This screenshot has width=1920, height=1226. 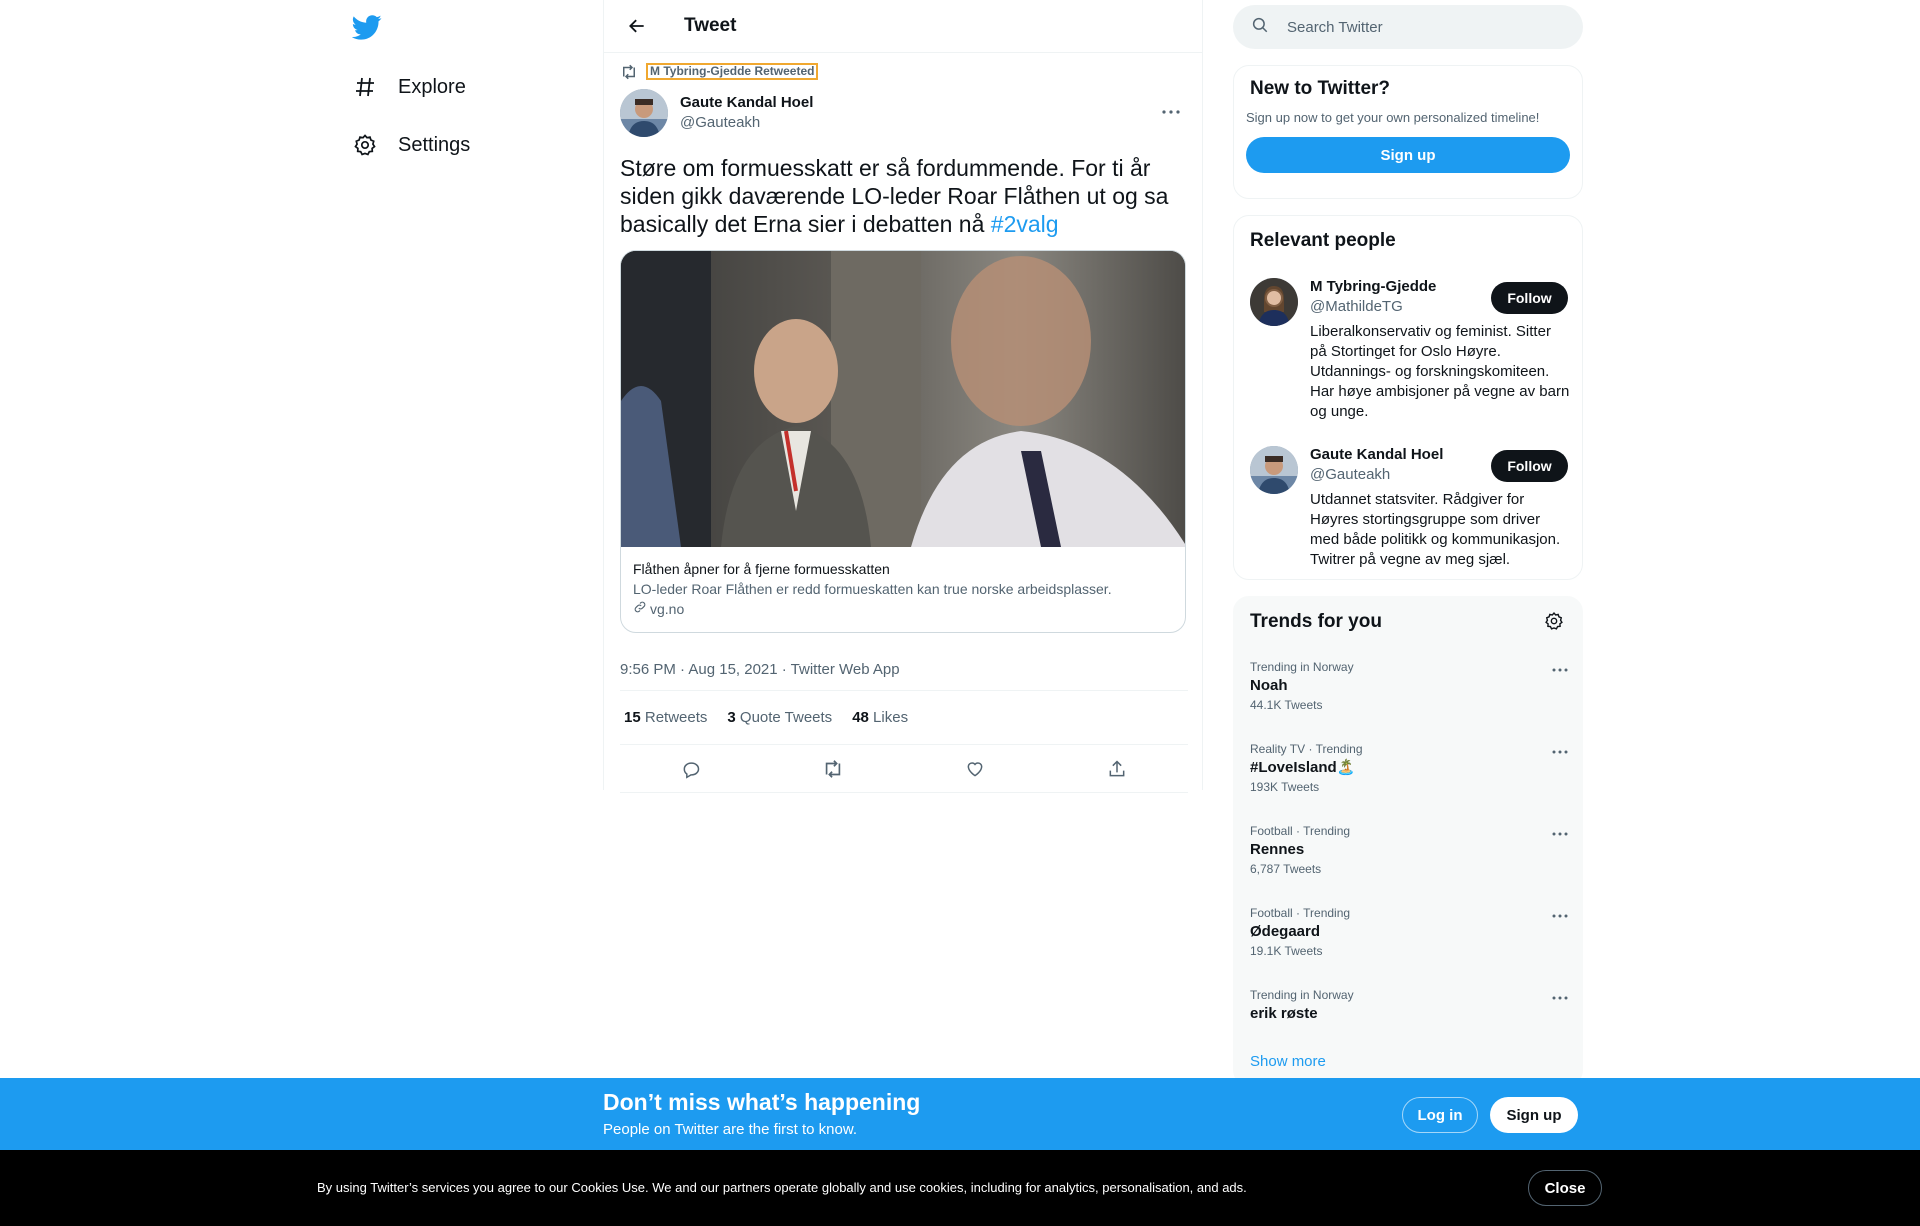 What do you see at coordinates (1320, 88) in the screenshot?
I see `new-to-twitter-title: New to Twitter?` at bounding box center [1320, 88].